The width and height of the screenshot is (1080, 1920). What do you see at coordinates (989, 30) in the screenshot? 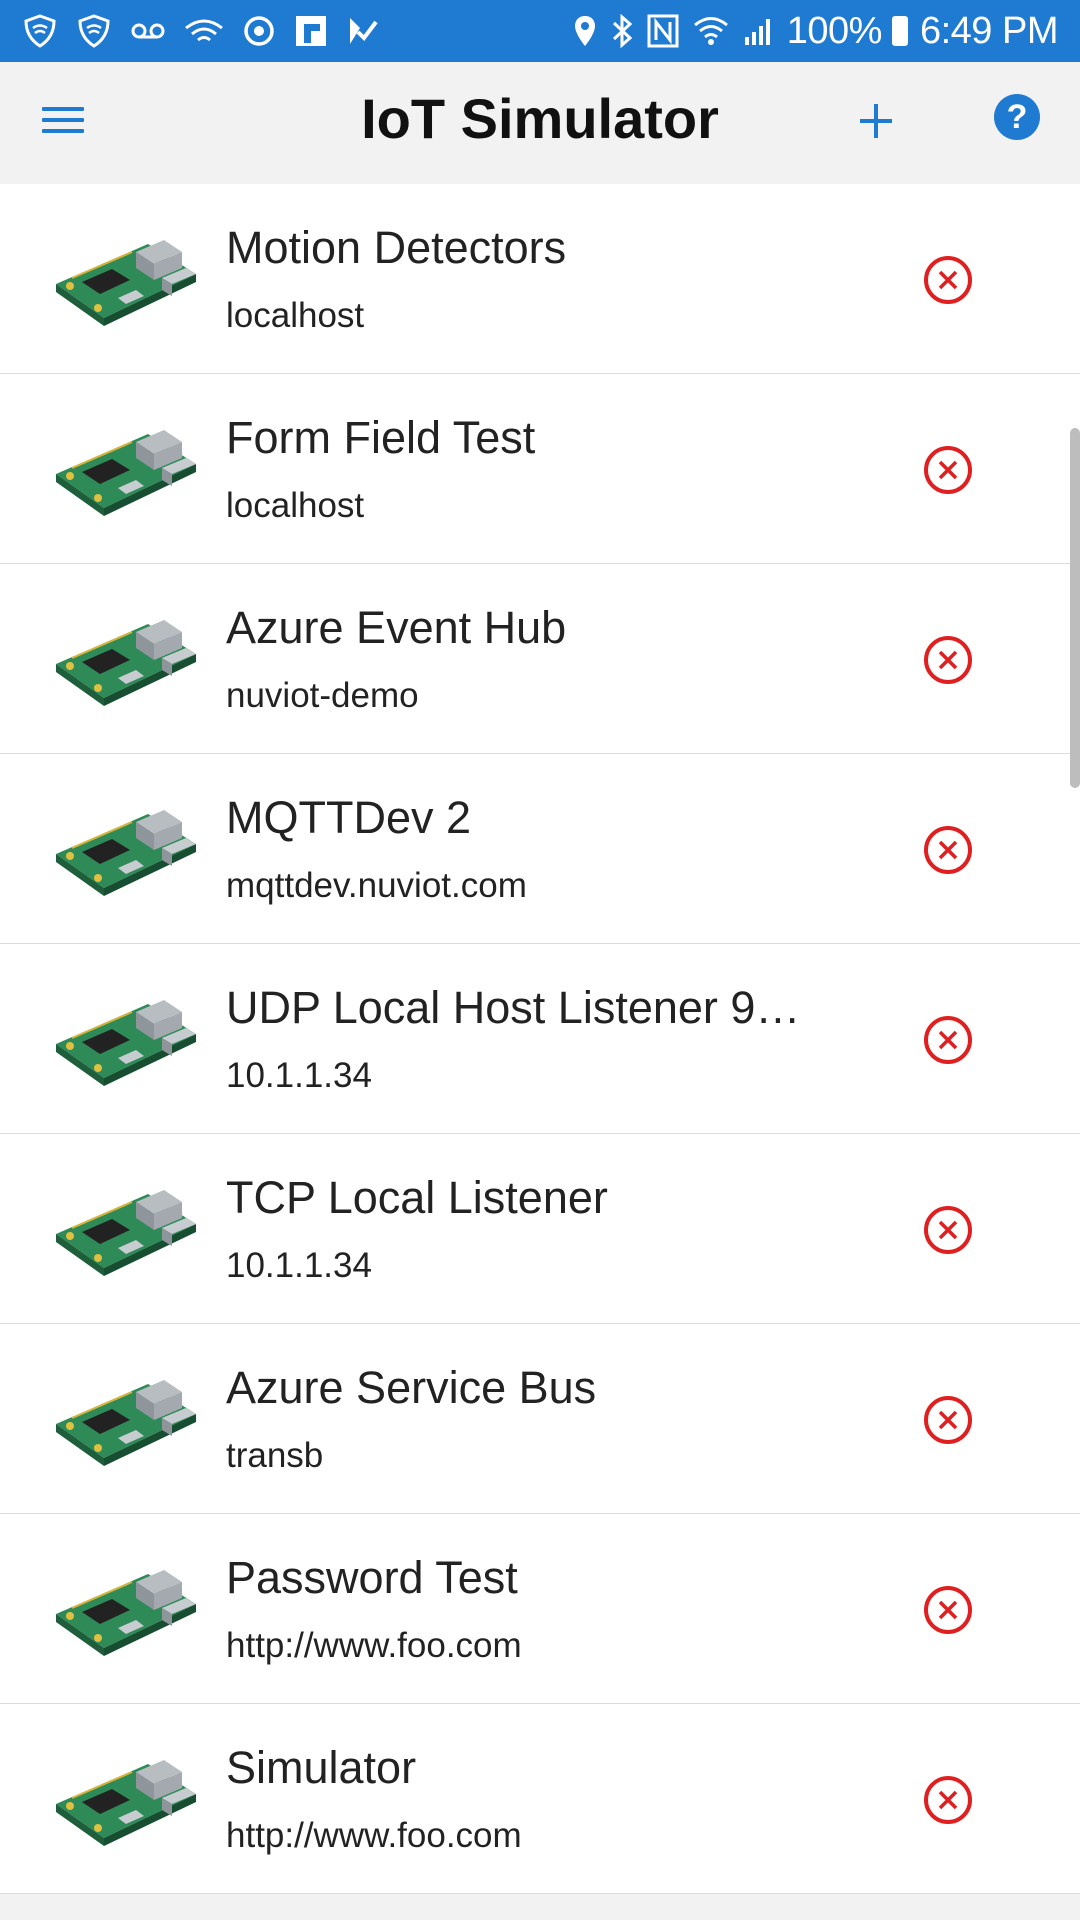
I see `clock: 6:49 PM` at bounding box center [989, 30].